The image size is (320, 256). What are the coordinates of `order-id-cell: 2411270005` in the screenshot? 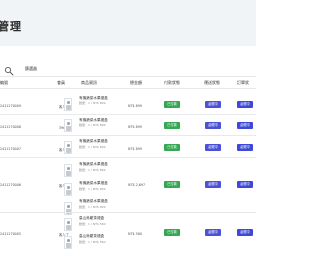 It's located at (10, 234).